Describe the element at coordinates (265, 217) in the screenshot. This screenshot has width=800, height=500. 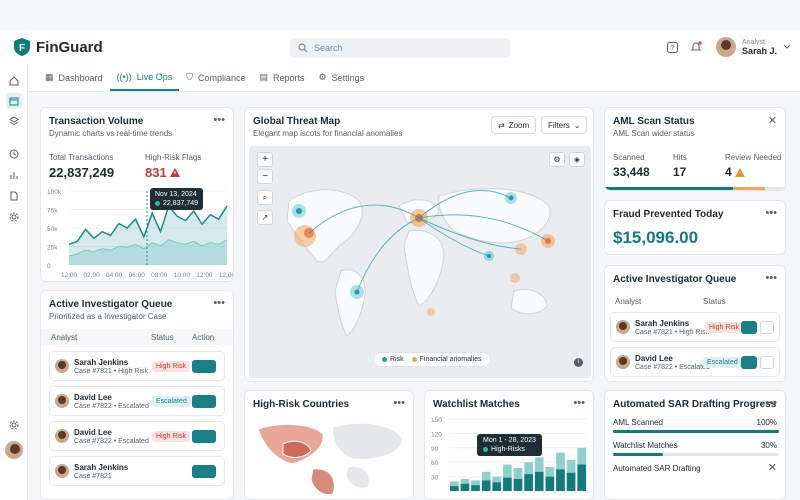
I see `compass-icon: ↗` at that location.